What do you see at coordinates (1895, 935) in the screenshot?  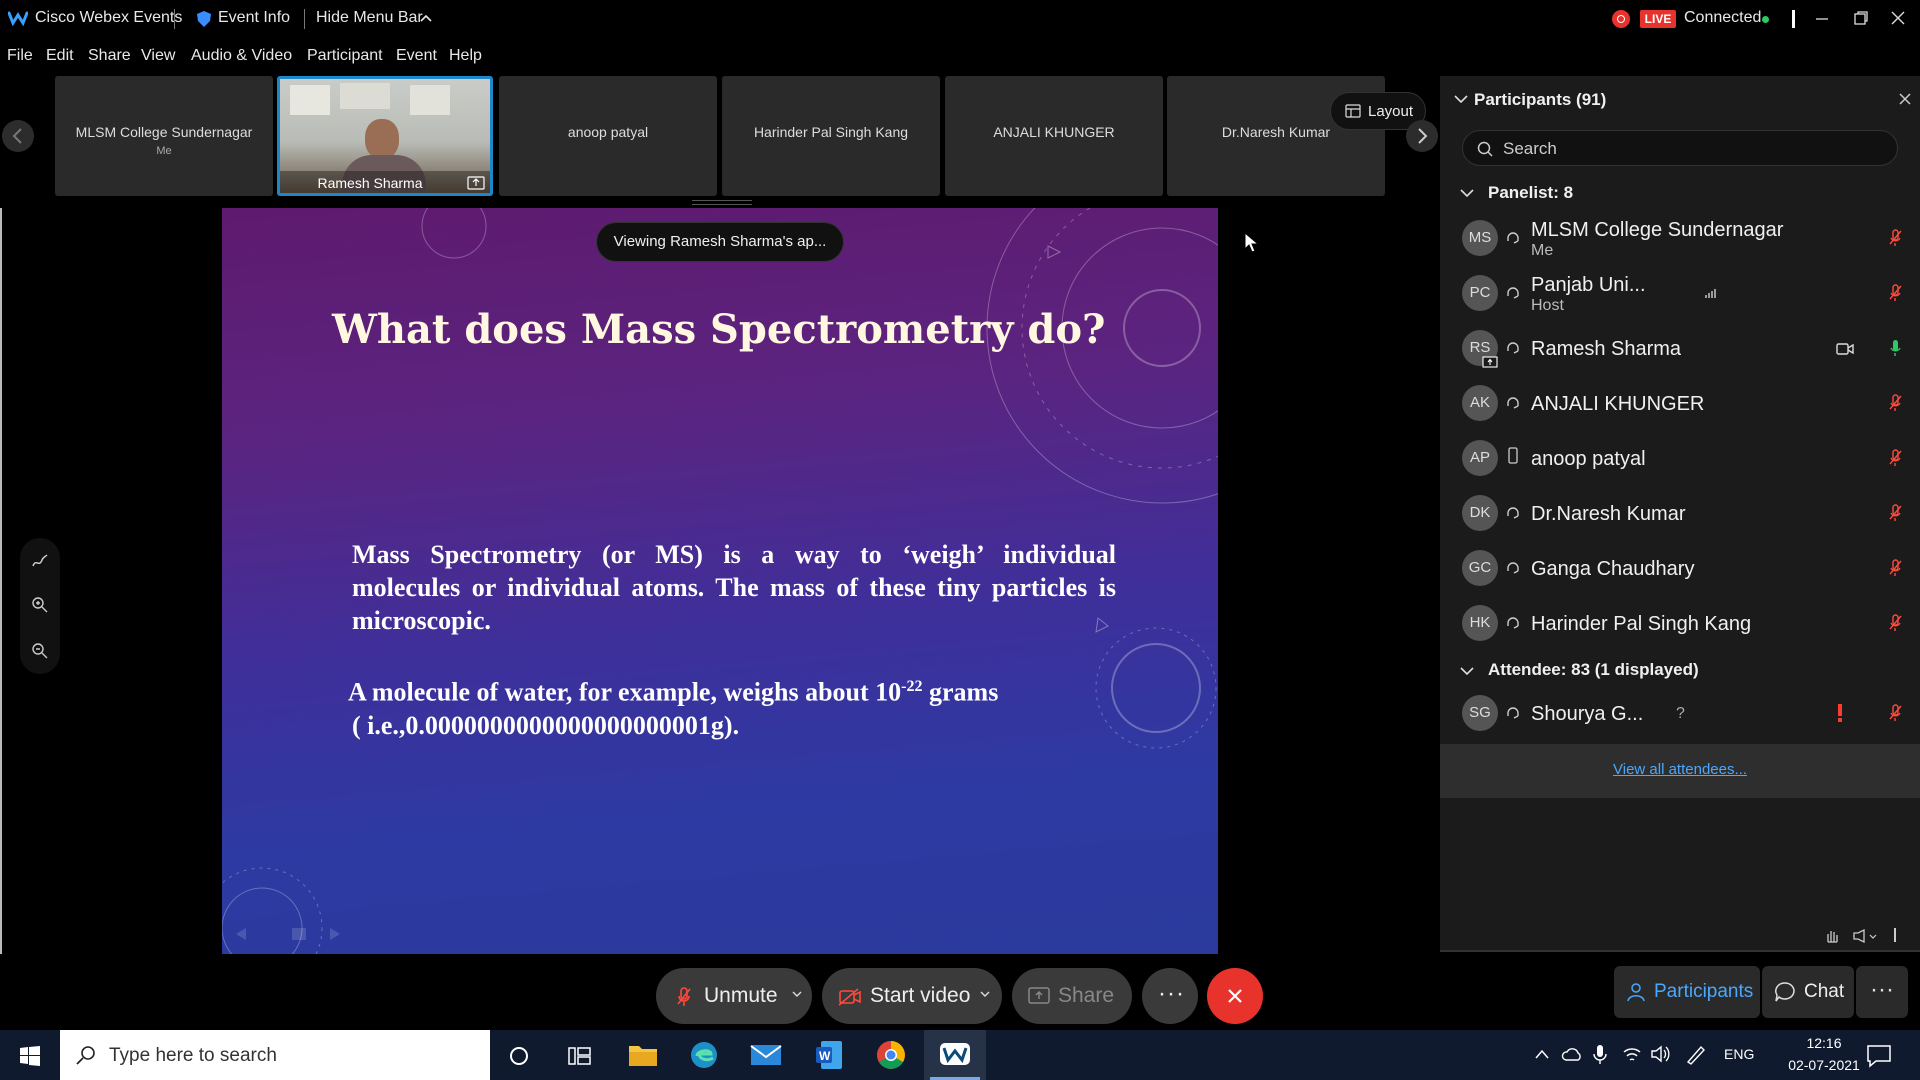 I see `more-icon` at bounding box center [1895, 935].